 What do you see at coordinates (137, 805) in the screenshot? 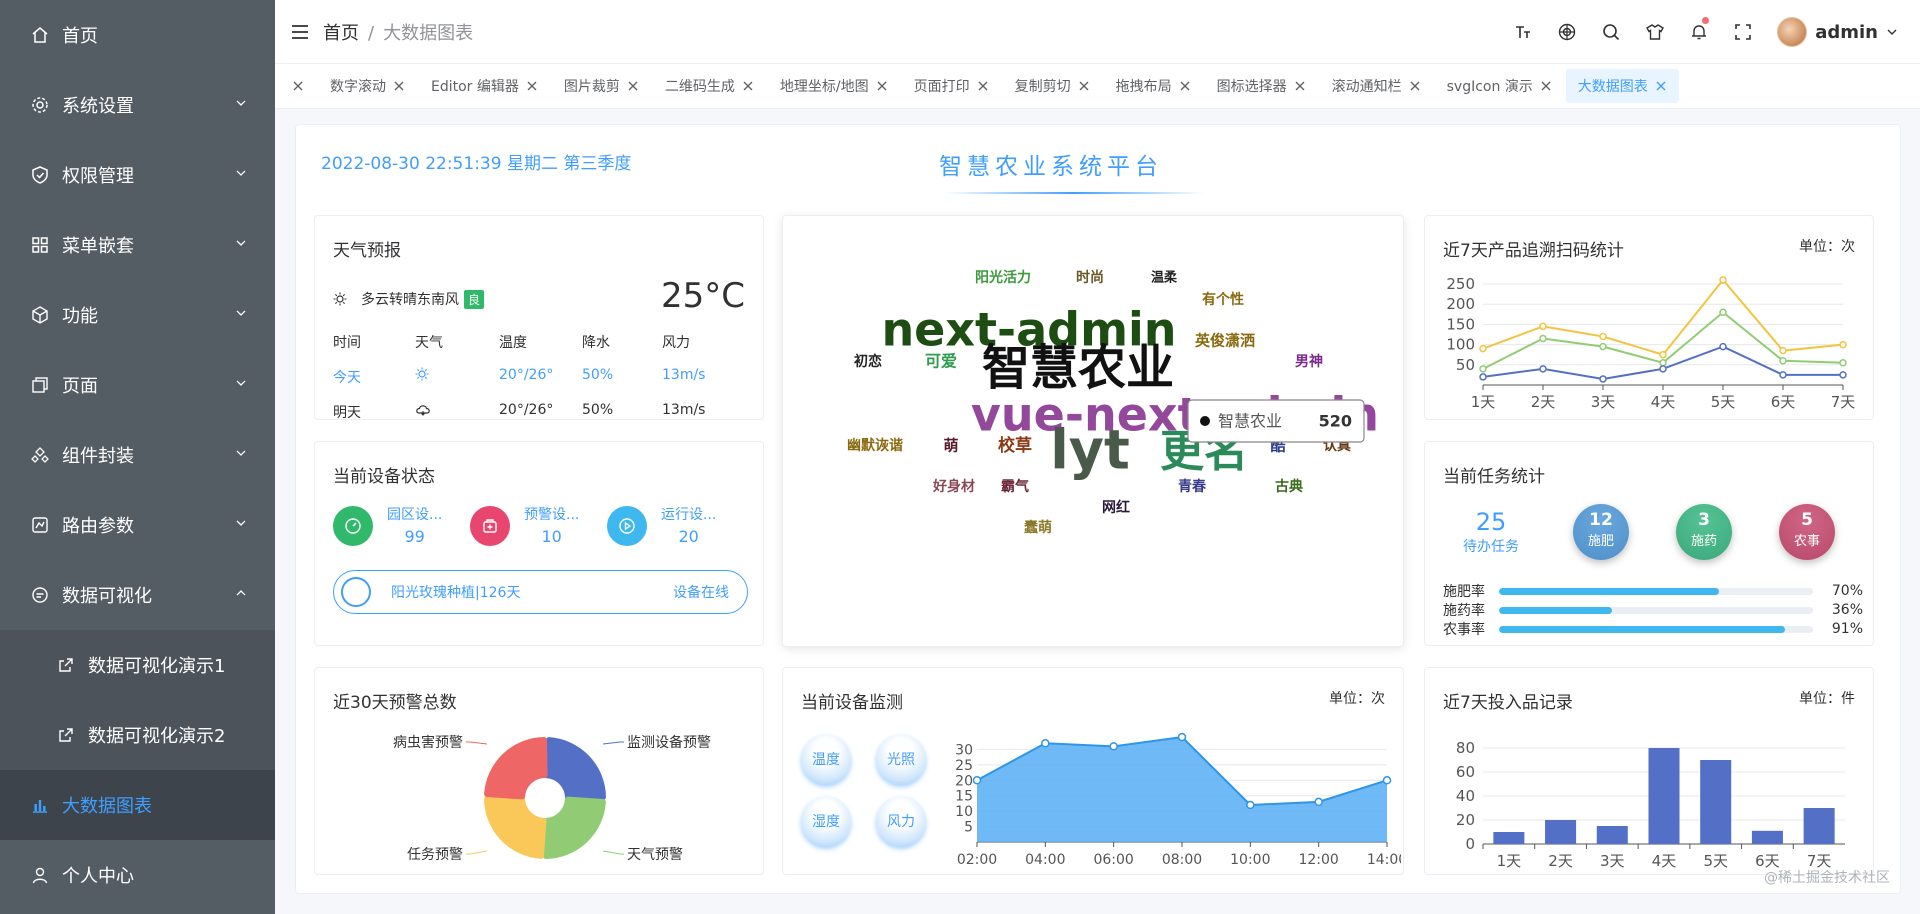
I see `sidebar-item-big-data-charts: 大数据图表` at bounding box center [137, 805].